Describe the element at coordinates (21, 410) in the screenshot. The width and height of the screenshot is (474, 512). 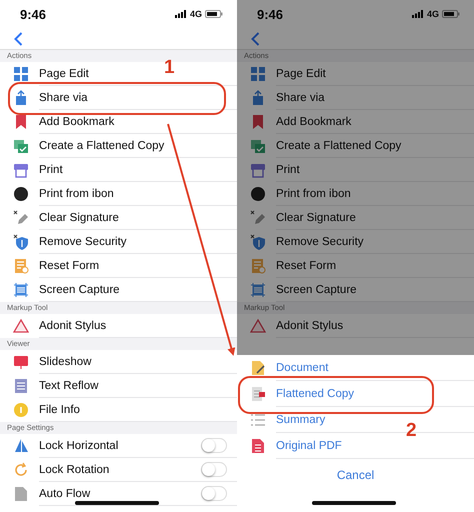
I see `info-icon` at that location.